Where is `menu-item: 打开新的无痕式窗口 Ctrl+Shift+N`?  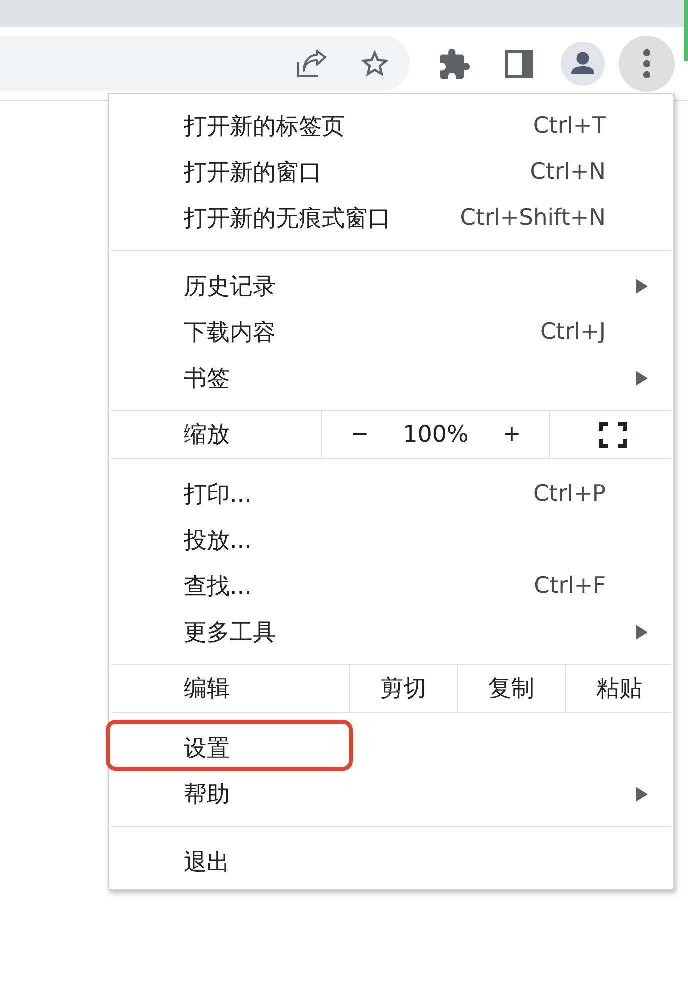 menu-item: 打开新的无痕式窗口 Ctrl+Shift+N is located at coordinates (391, 218).